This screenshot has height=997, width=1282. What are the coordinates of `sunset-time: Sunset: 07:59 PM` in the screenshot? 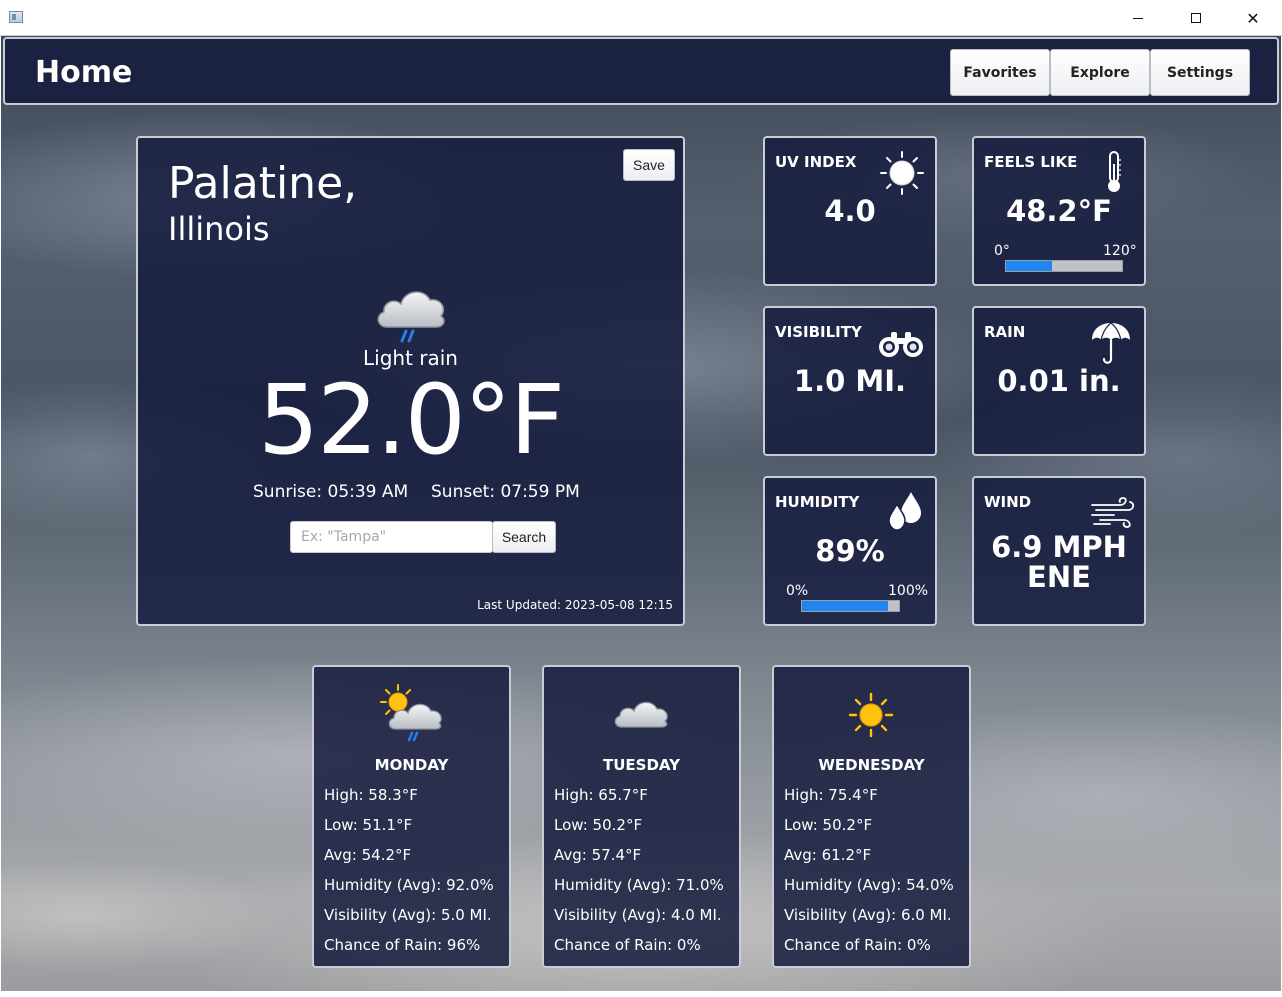 It's located at (505, 492).